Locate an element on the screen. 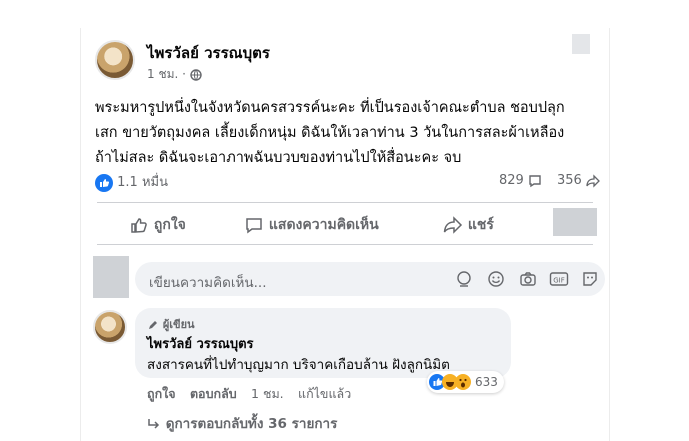 This screenshot has height=441, width=689. share-label: แชร์ is located at coordinates (480, 225).